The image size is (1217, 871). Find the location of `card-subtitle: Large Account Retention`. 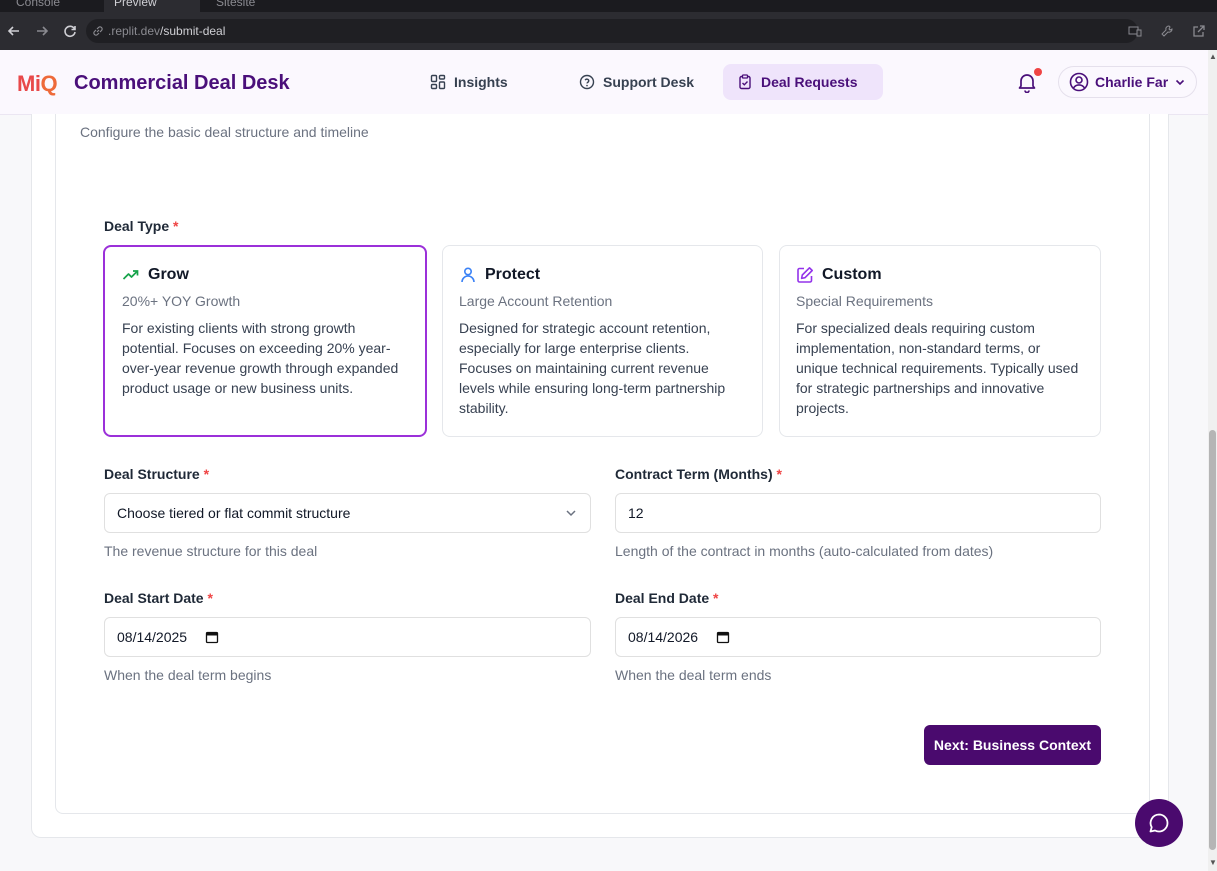

card-subtitle: Large Account Retention is located at coordinates (536, 301).